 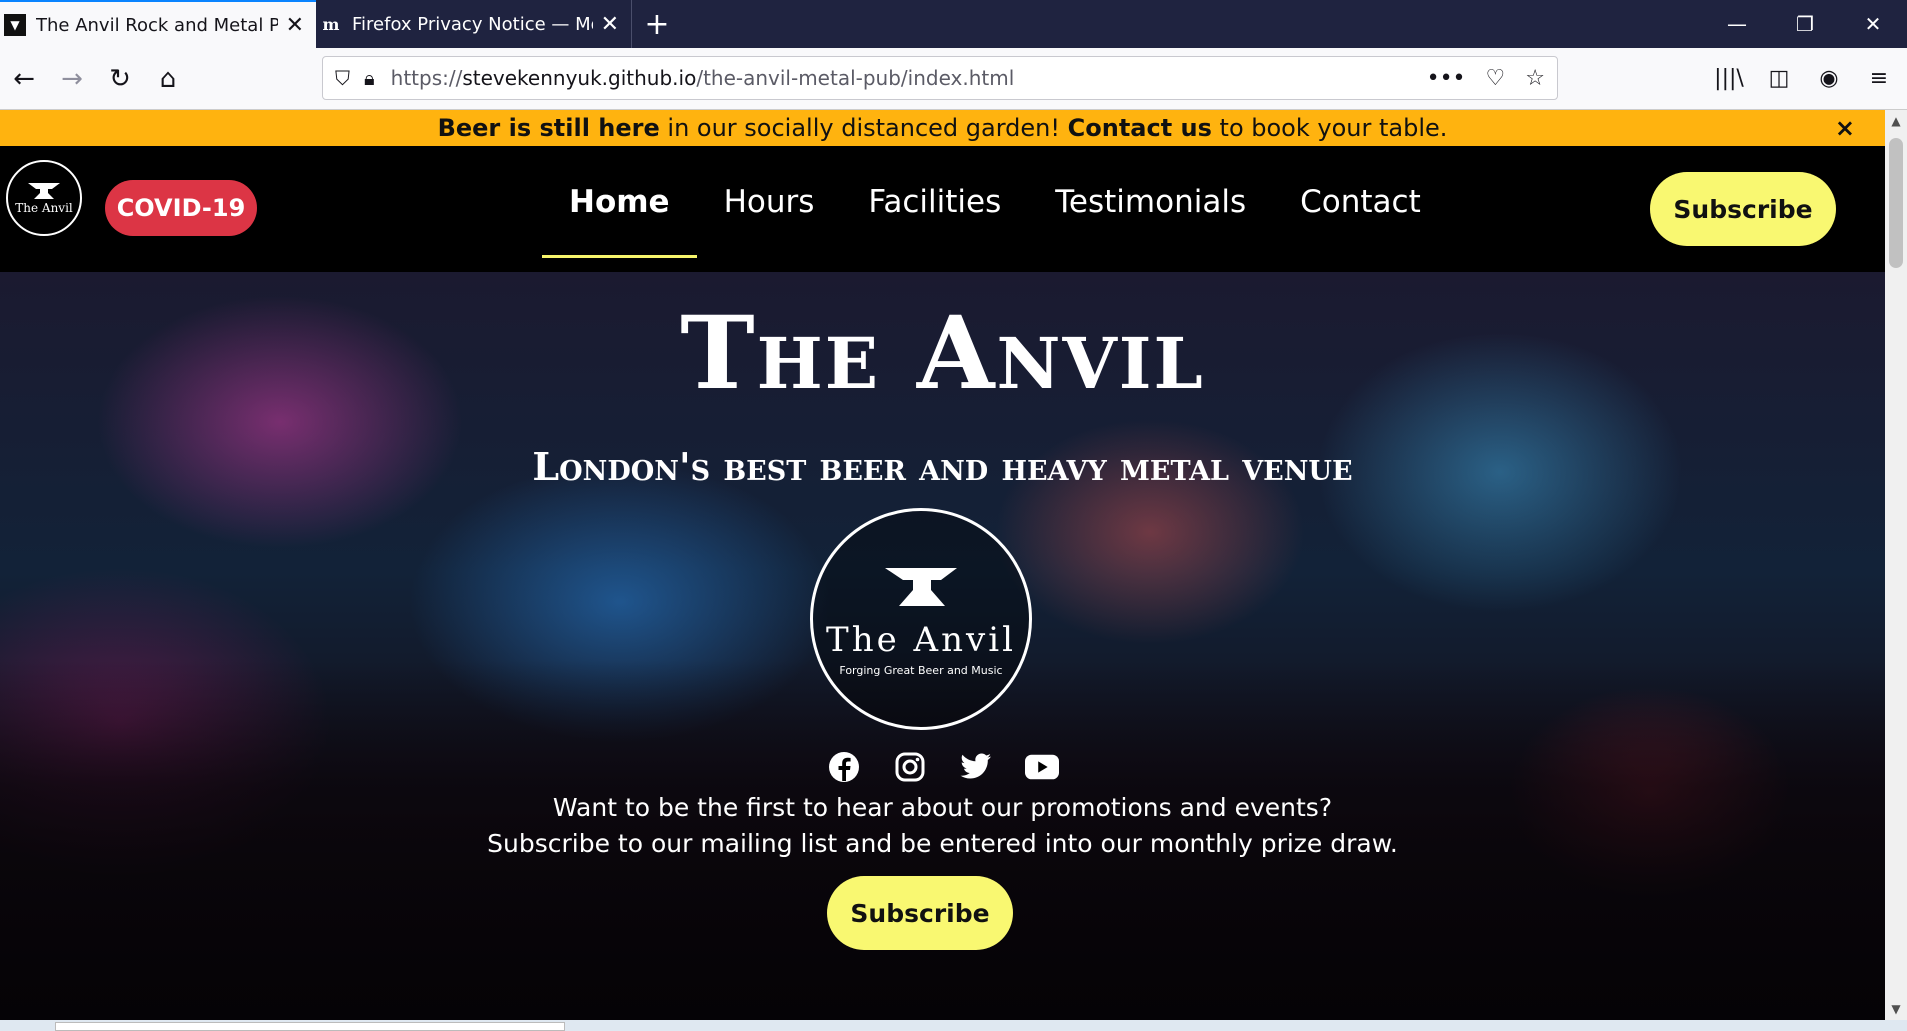 What do you see at coordinates (1360, 202) in the screenshot?
I see `nav-contact: Contact` at bounding box center [1360, 202].